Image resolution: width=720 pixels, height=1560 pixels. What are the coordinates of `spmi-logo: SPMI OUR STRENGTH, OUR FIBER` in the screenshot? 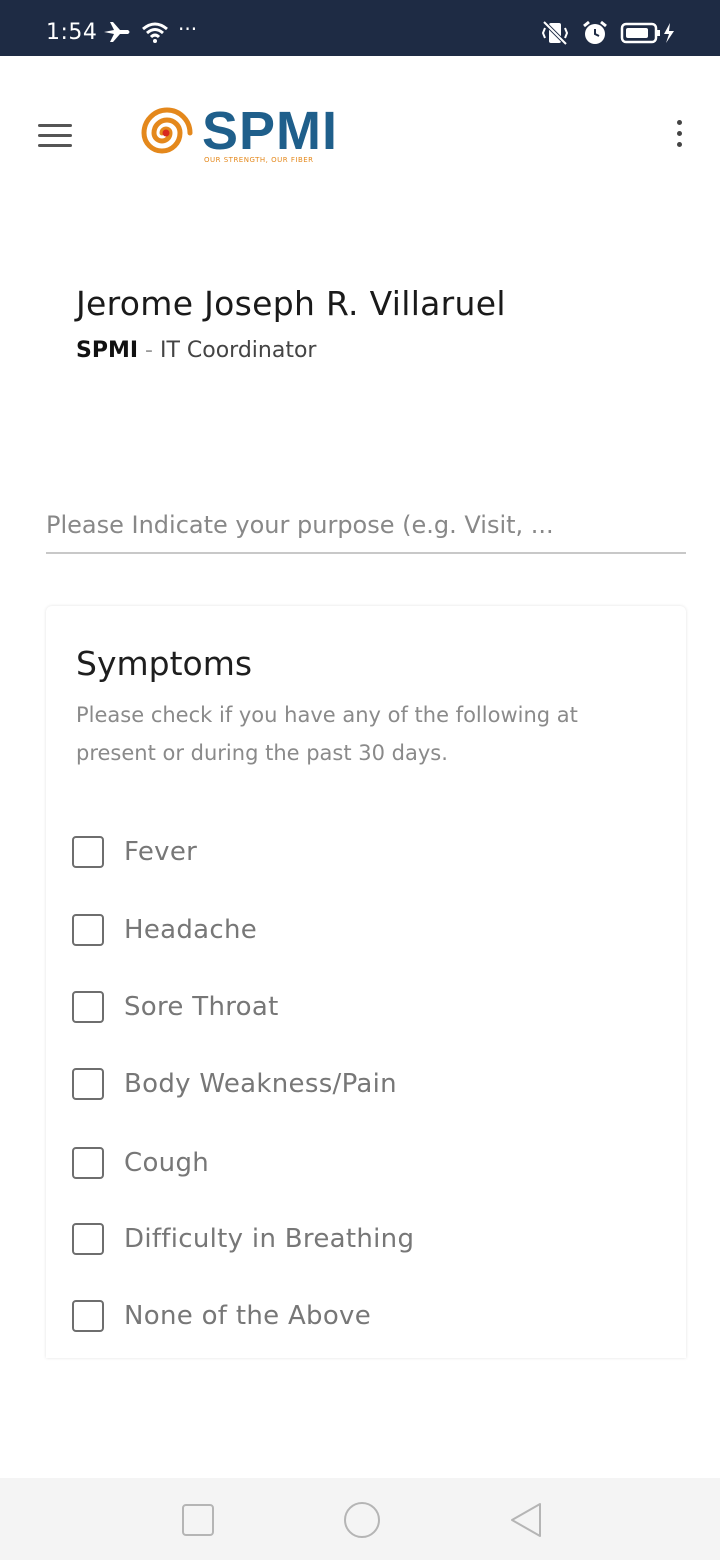 It's located at (242, 135).